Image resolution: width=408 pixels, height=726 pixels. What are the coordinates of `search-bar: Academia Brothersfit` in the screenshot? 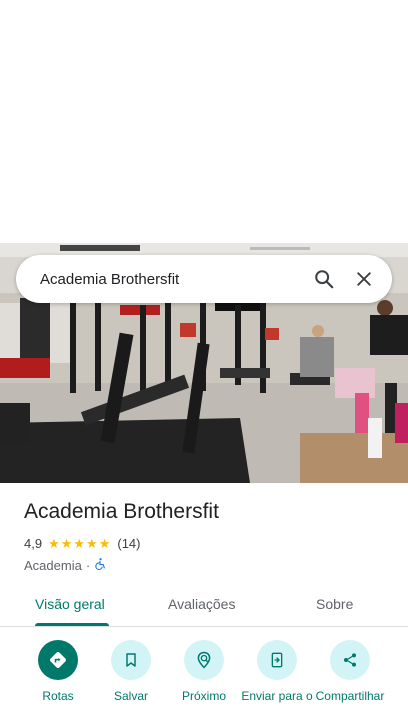 It's located at (204, 279).